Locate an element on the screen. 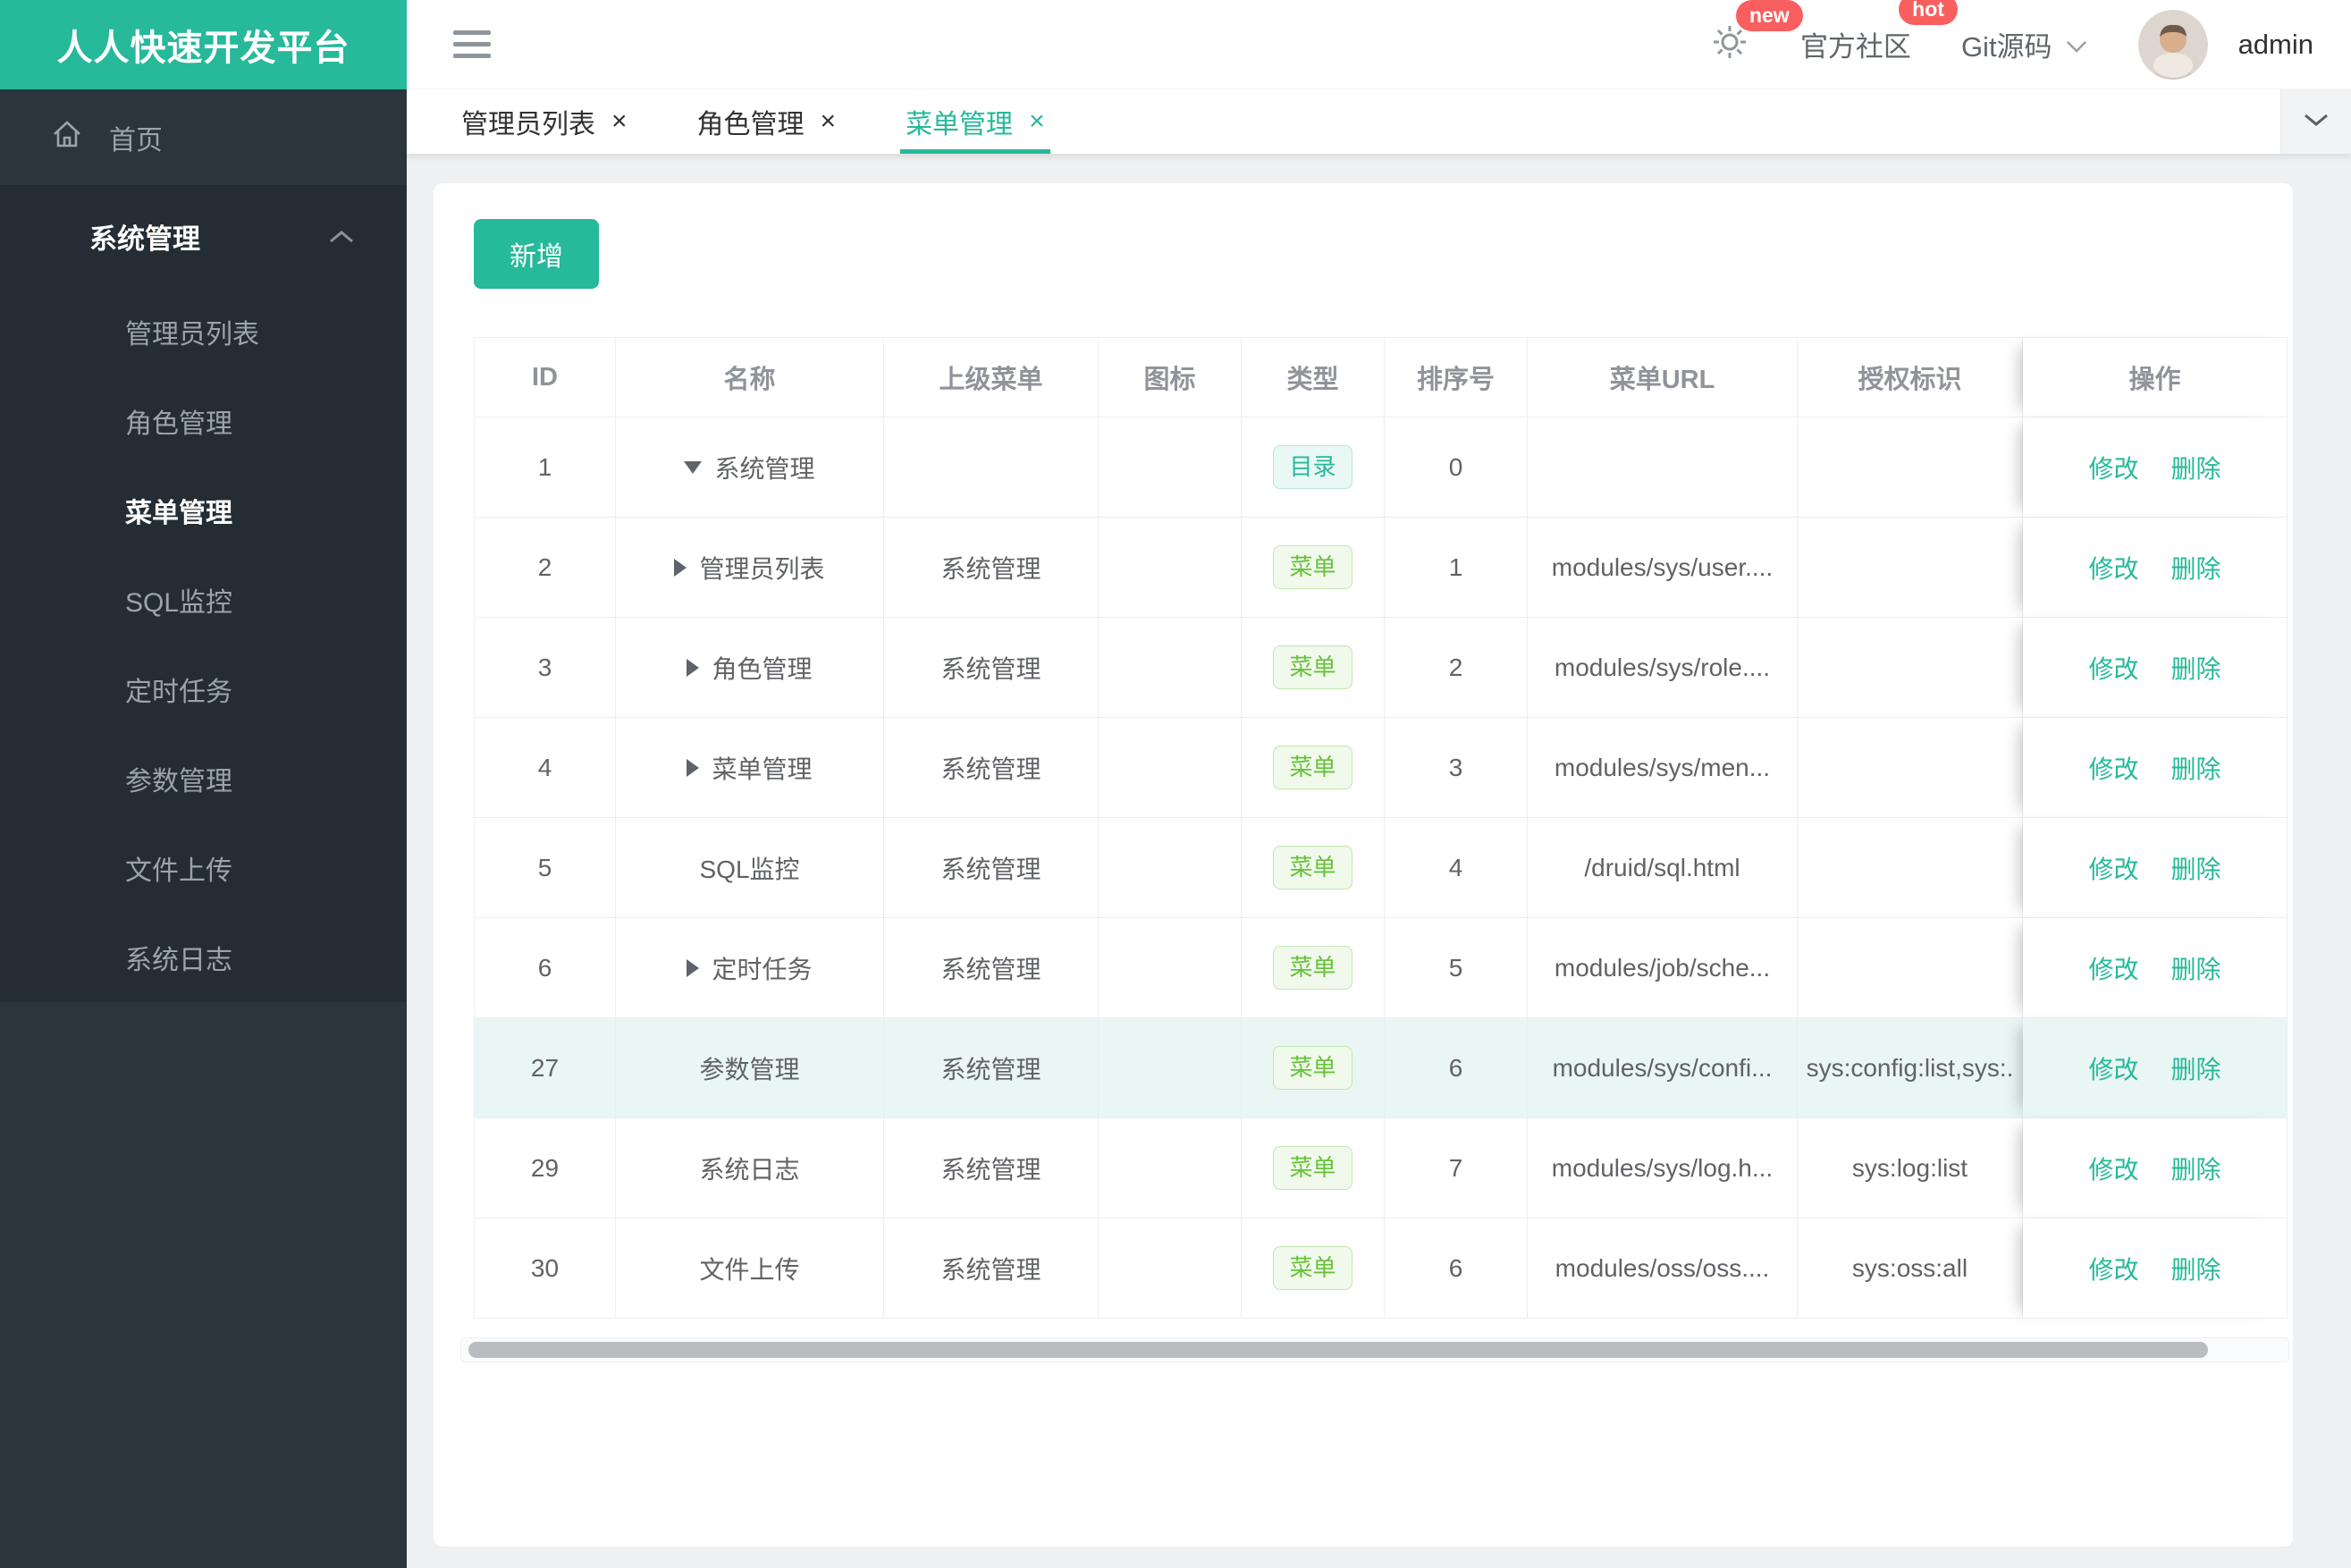  sidebar-item-菜单管理: 菜单管理 is located at coordinates (203, 510).